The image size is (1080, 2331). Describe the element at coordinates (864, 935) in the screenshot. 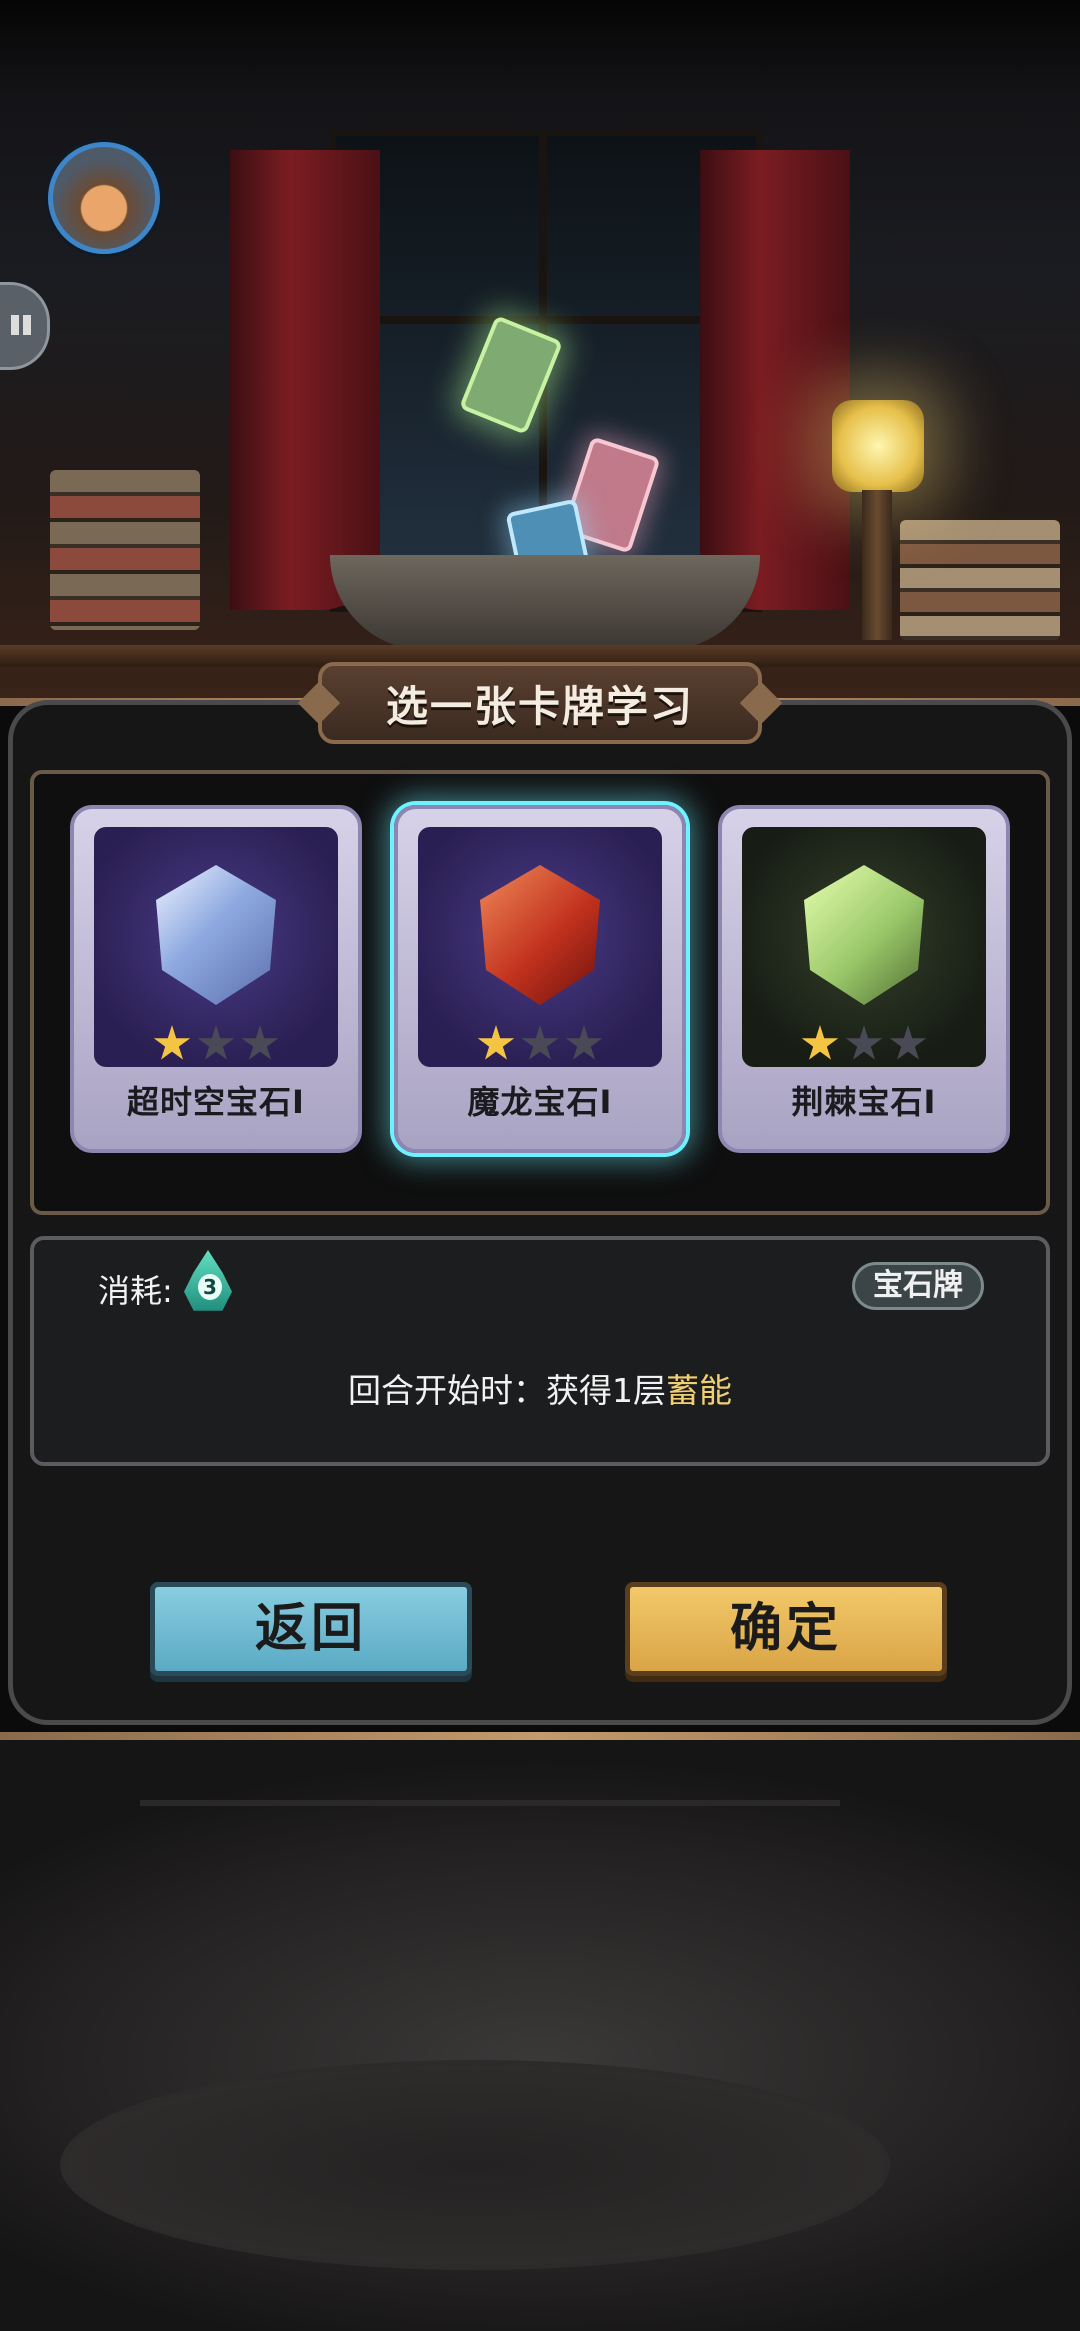

I see `green-thorn-gem-icon` at that location.